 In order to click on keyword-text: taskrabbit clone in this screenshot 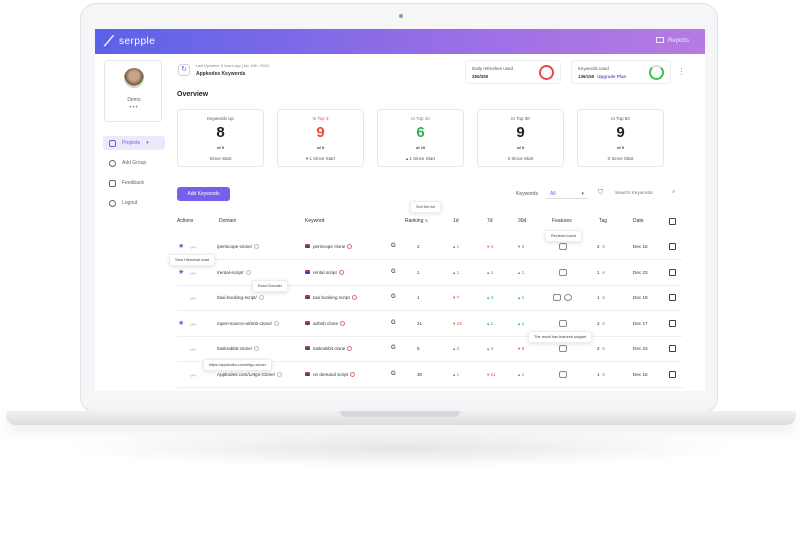, I will do `click(329, 348)`.